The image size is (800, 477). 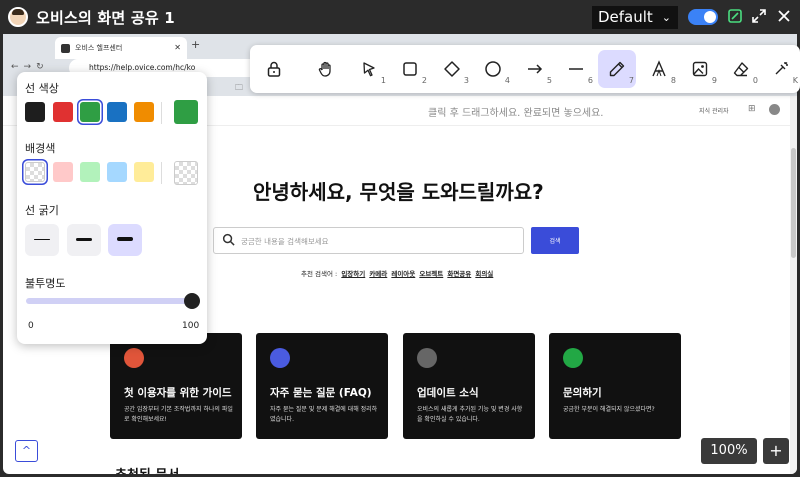 What do you see at coordinates (714, 110) in the screenshot?
I see `admin-link: 지식 관리자` at bounding box center [714, 110].